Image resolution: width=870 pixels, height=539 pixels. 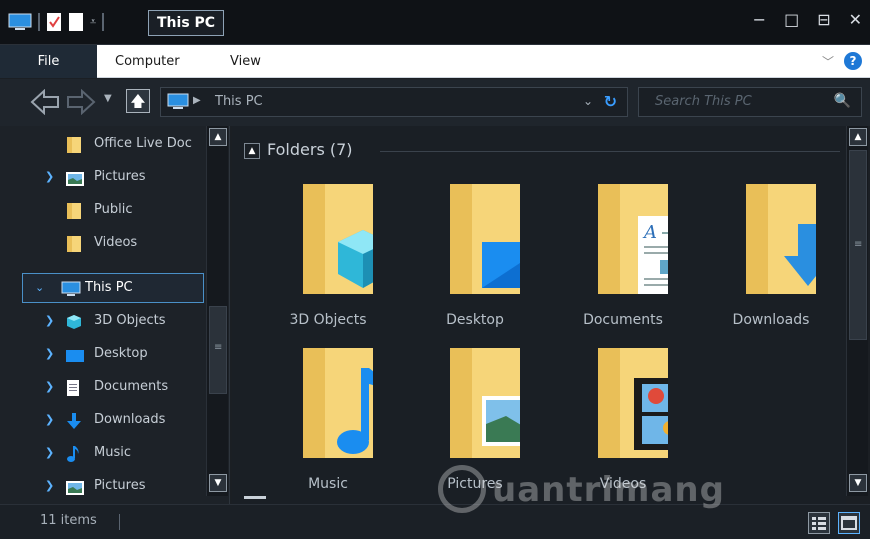 What do you see at coordinates (819, 523) in the screenshot?
I see `details-view-icon` at bounding box center [819, 523].